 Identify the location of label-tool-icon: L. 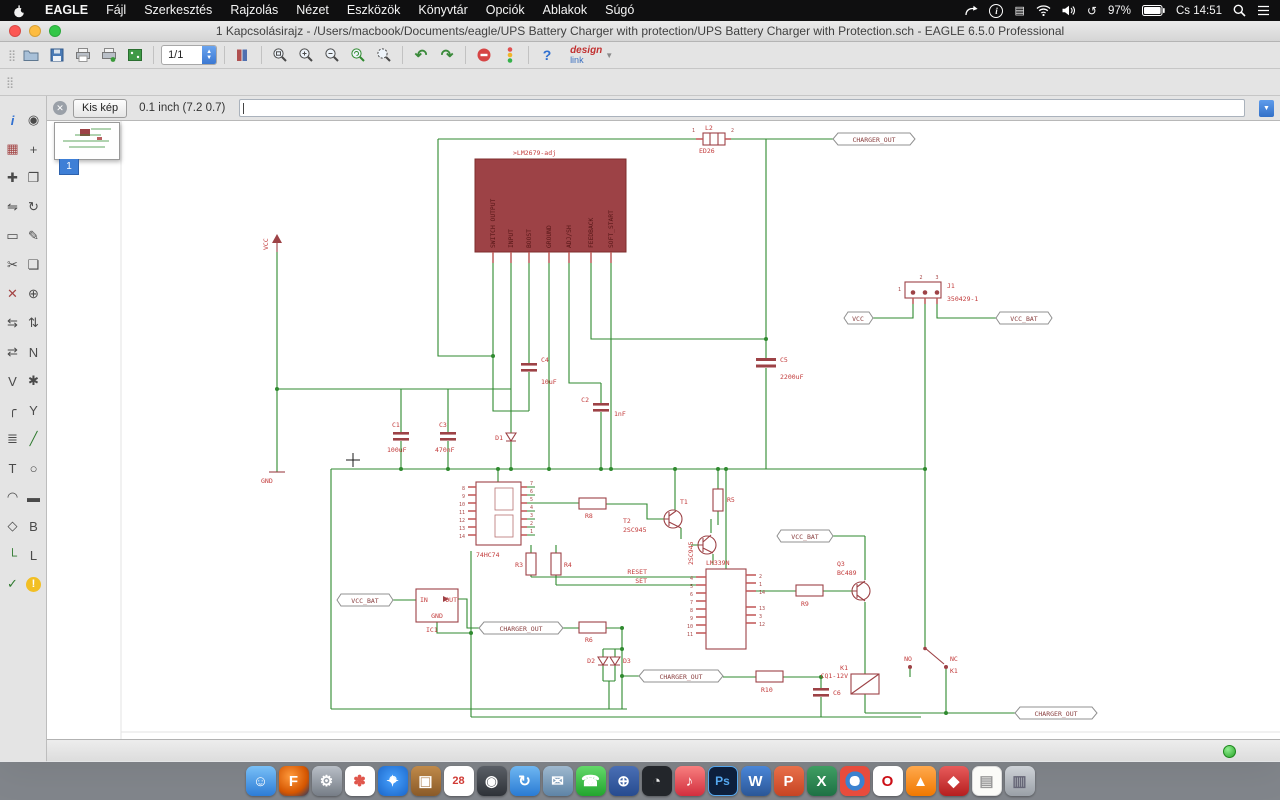
(33, 555).